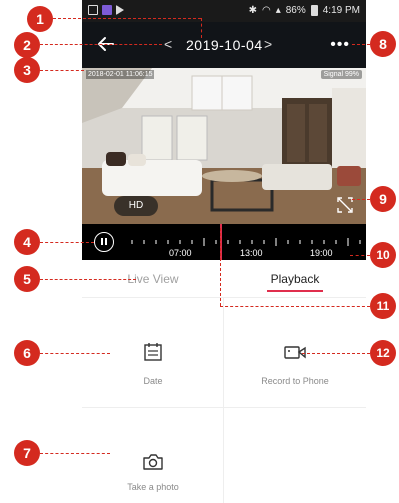 Image resolution: width=399 pixels, height=503 pixels. I want to click on callout-10: 10, so click(383, 255).